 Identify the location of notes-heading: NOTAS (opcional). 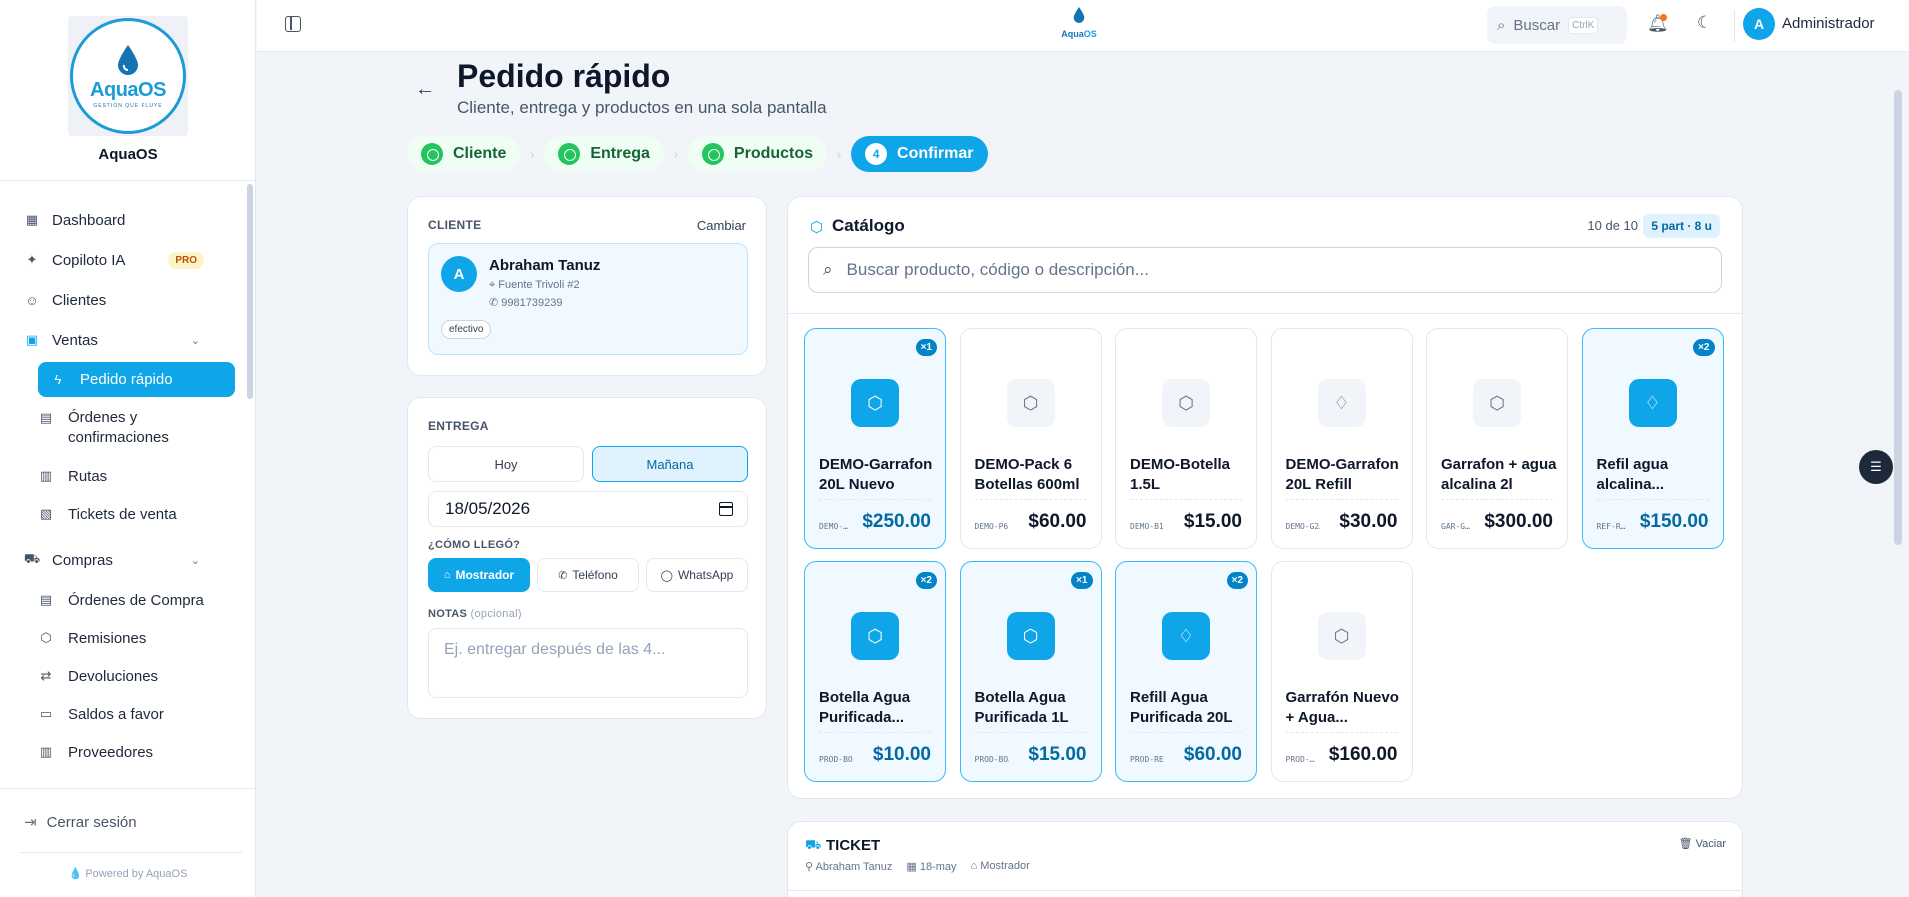
(475, 614).